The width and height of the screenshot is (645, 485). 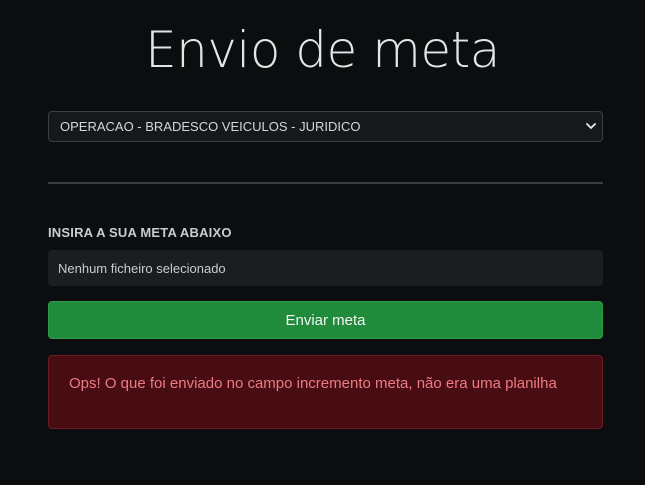 I want to click on submit-meta-button: Enviar meta, so click(x=325, y=320).